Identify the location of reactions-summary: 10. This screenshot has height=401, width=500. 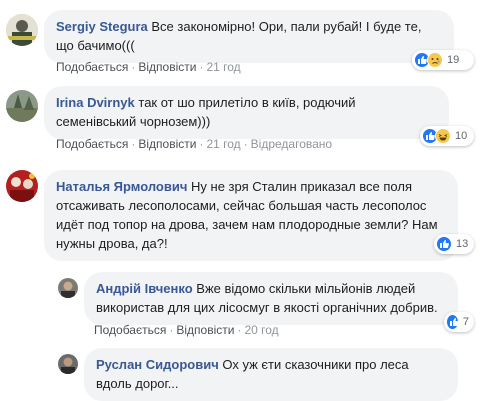
(447, 136).